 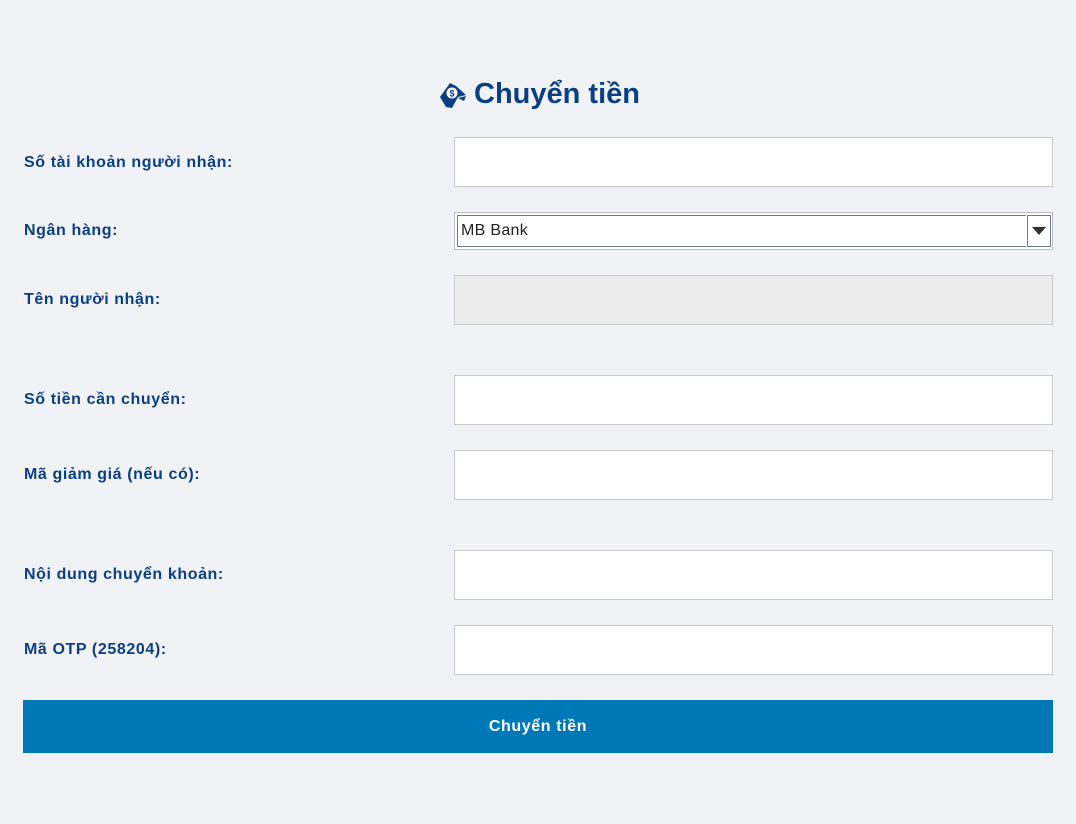 What do you see at coordinates (753, 475) in the screenshot?
I see `discount-code-input` at bounding box center [753, 475].